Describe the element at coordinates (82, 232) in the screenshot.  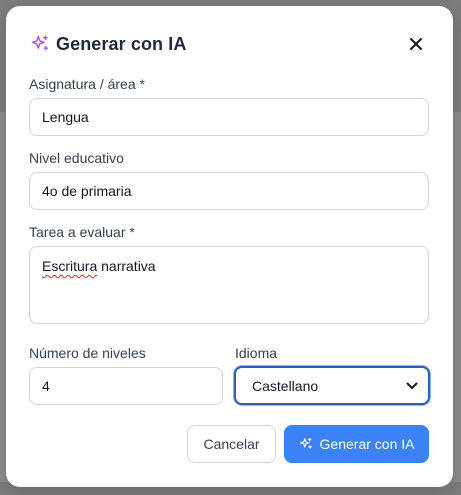
I see `task-label: Tarea a evaluar *` at that location.